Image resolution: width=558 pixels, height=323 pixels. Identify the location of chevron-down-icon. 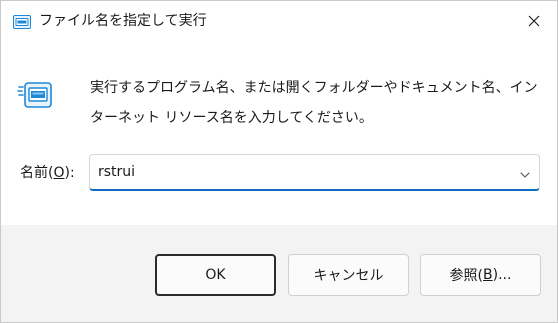
(525, 172).